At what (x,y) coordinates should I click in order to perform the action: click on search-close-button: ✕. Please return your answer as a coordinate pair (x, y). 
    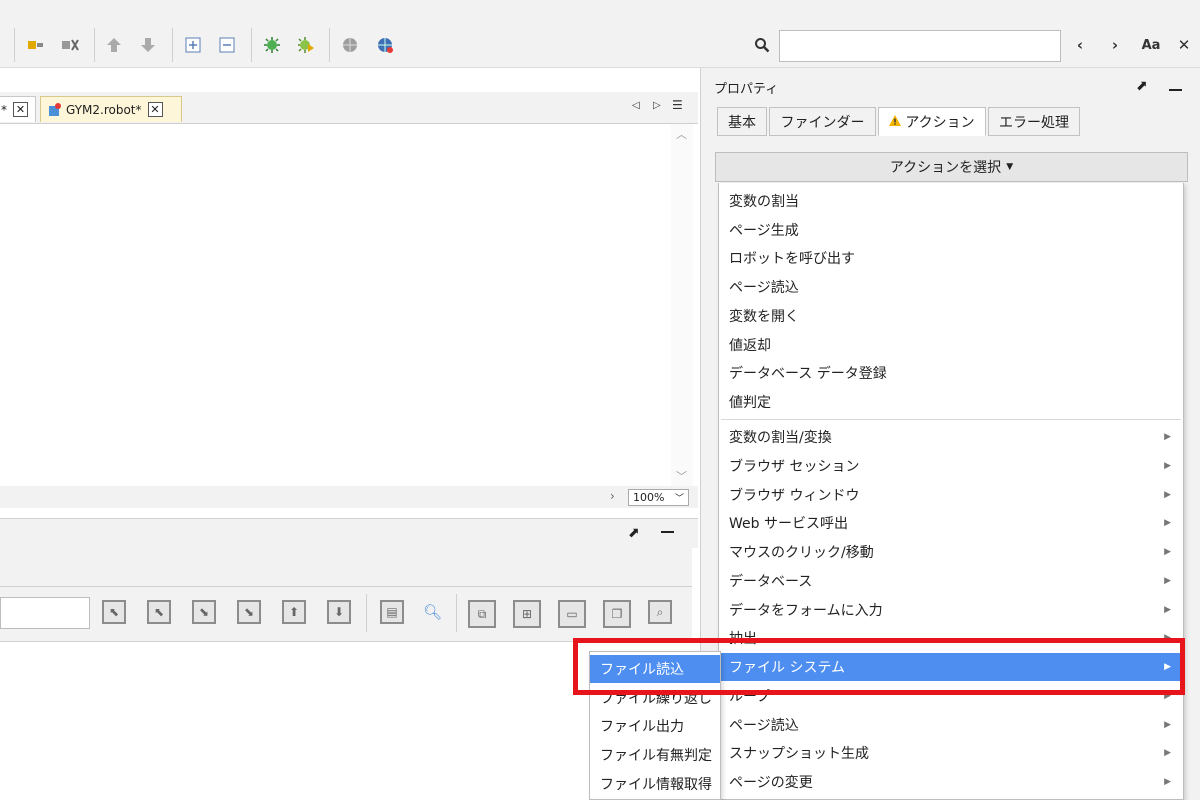
    Looking at the image, I should click on (1184, 45).